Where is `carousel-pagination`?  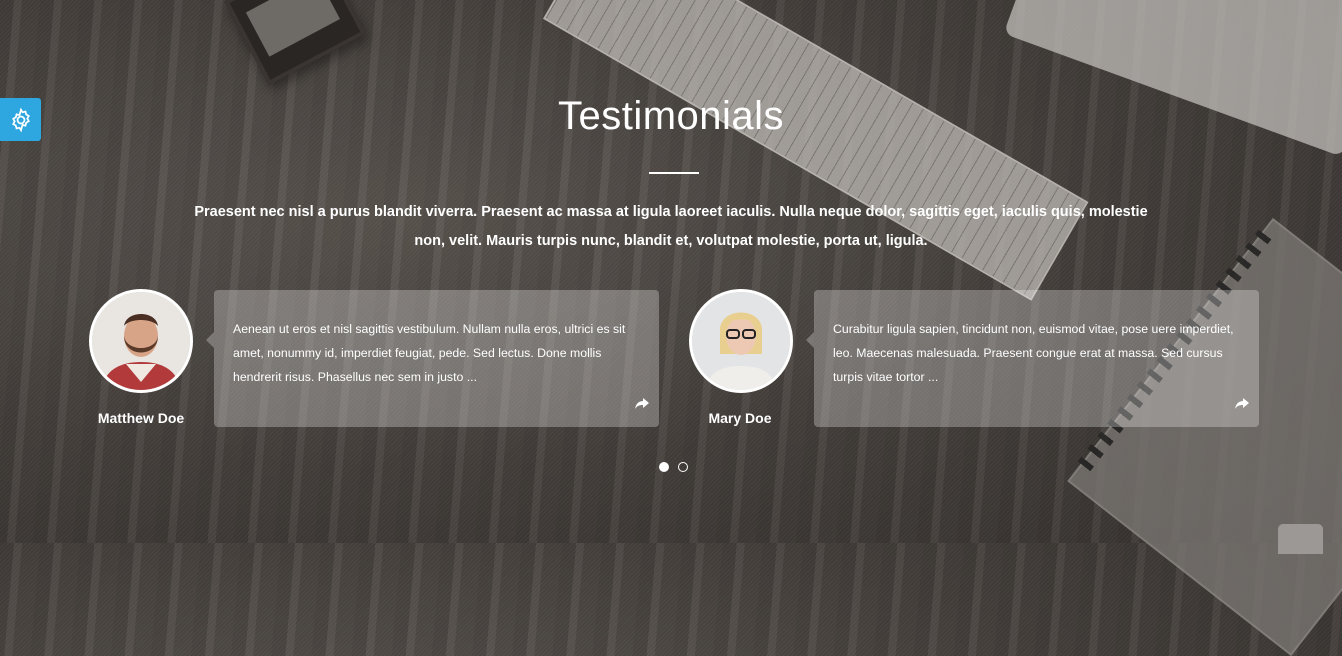
carousel-pagination is located at coordinates (673, 467).